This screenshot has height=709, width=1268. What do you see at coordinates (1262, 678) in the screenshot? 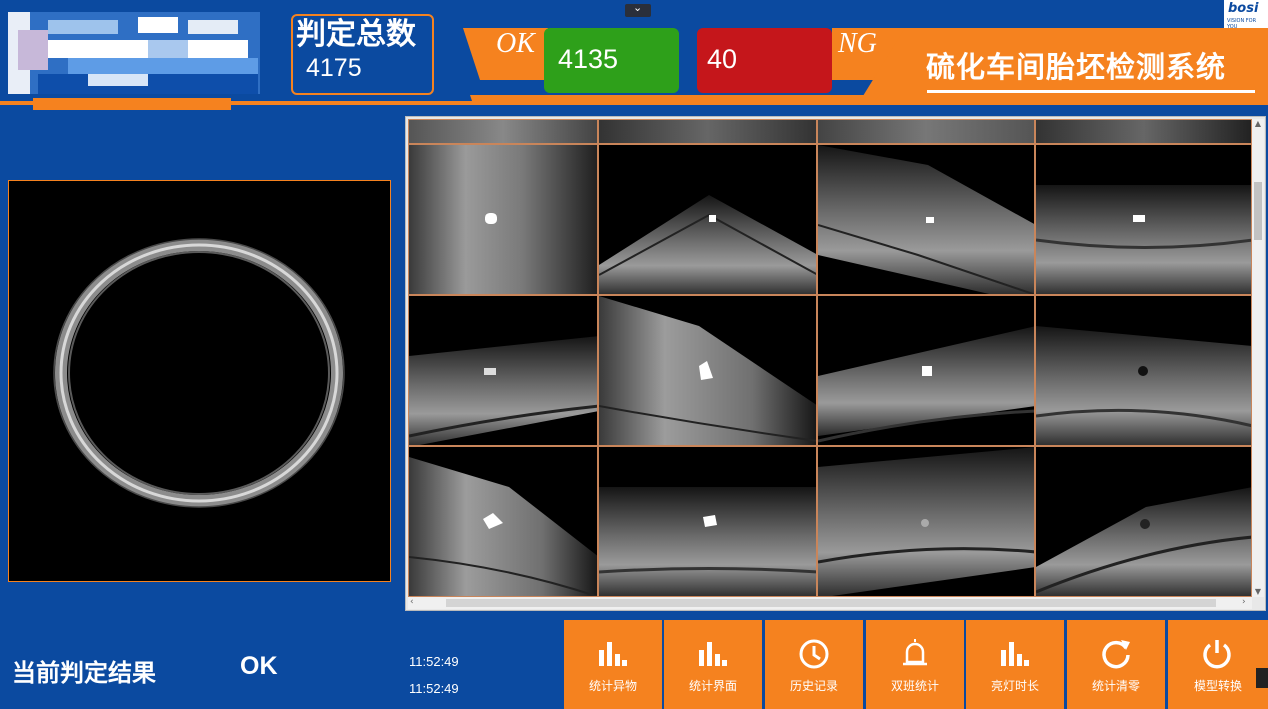
I see `side-tab` at bounding box center [1262, 678].